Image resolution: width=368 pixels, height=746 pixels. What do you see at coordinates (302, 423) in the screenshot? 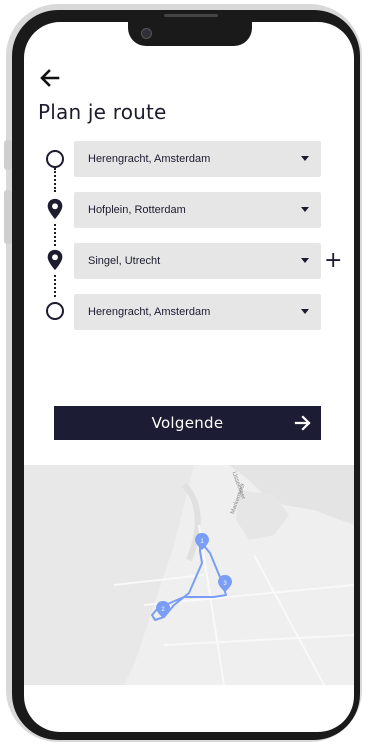
I see `arrow-right-icon` at bounding box center [302, 423].